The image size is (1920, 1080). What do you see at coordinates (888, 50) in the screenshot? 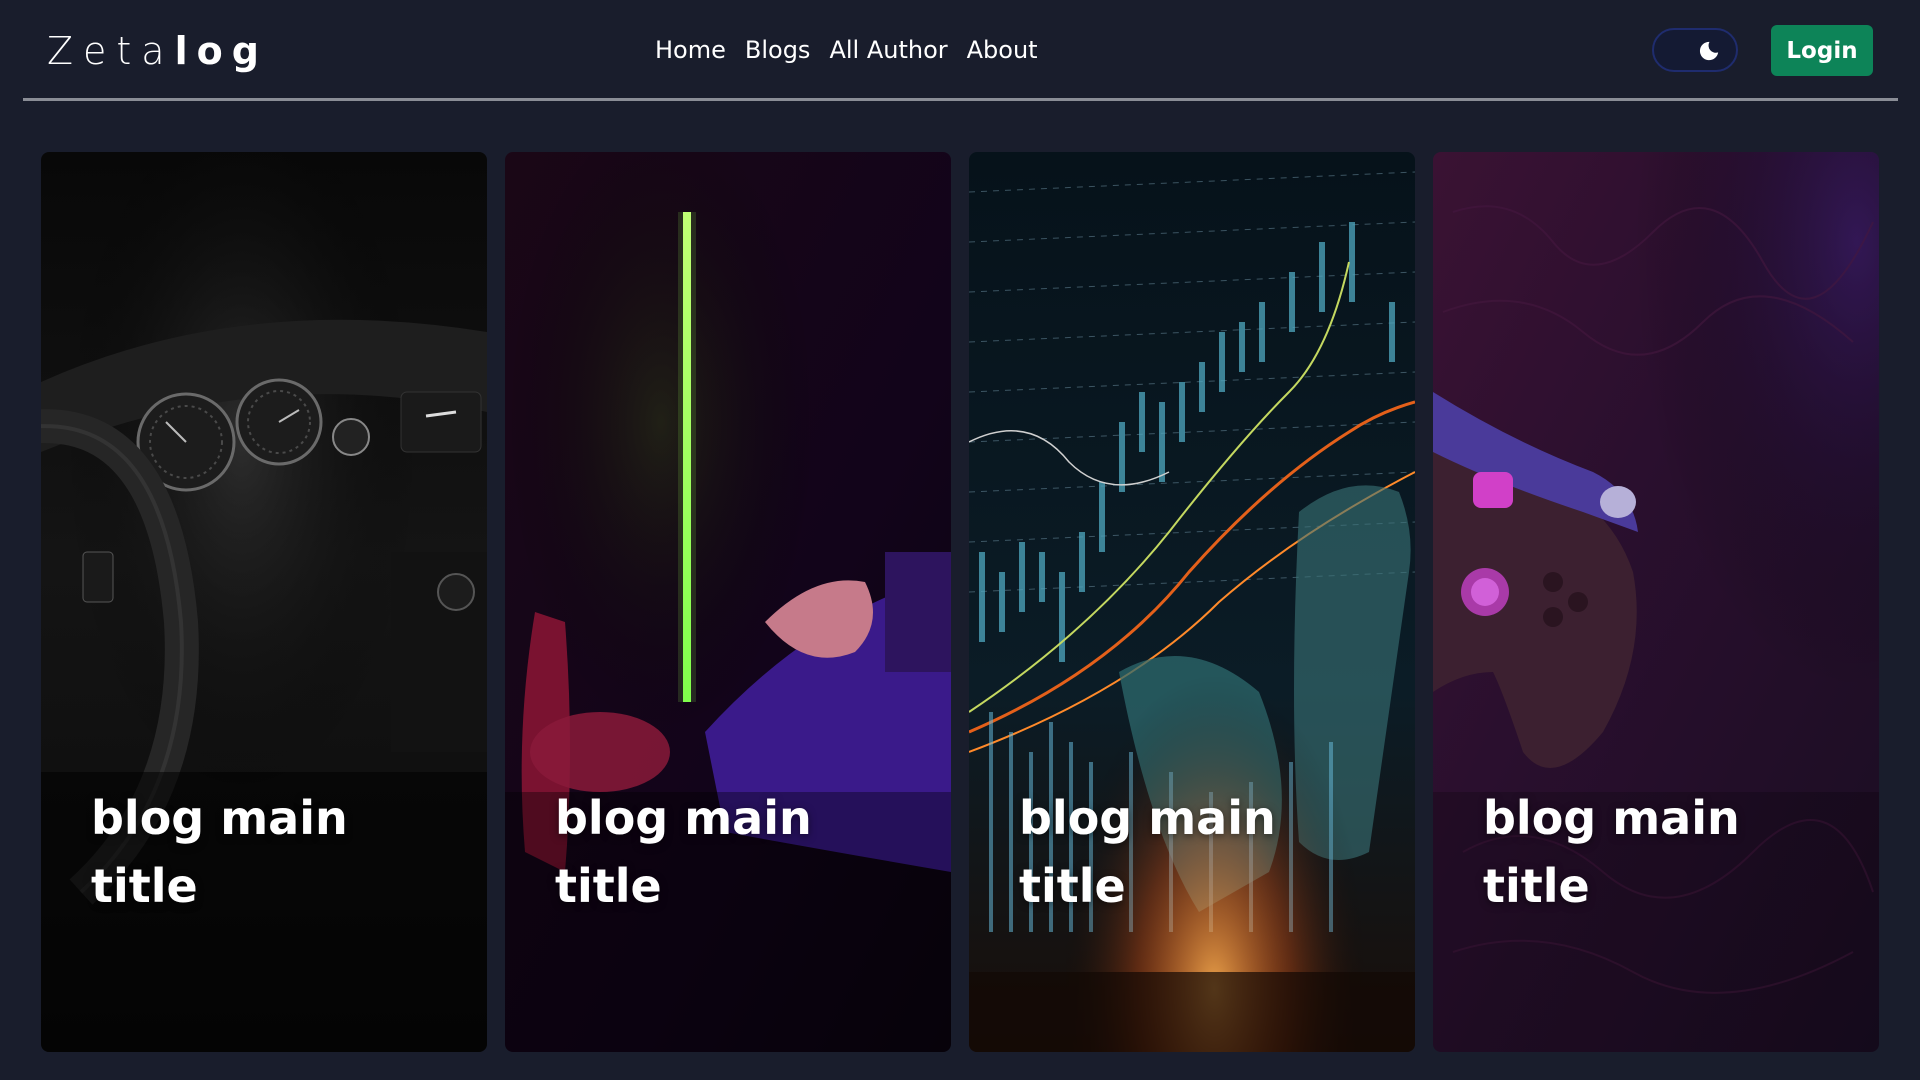
I see `nav-link-all-author: All Author` at bounding box center [888, 50].